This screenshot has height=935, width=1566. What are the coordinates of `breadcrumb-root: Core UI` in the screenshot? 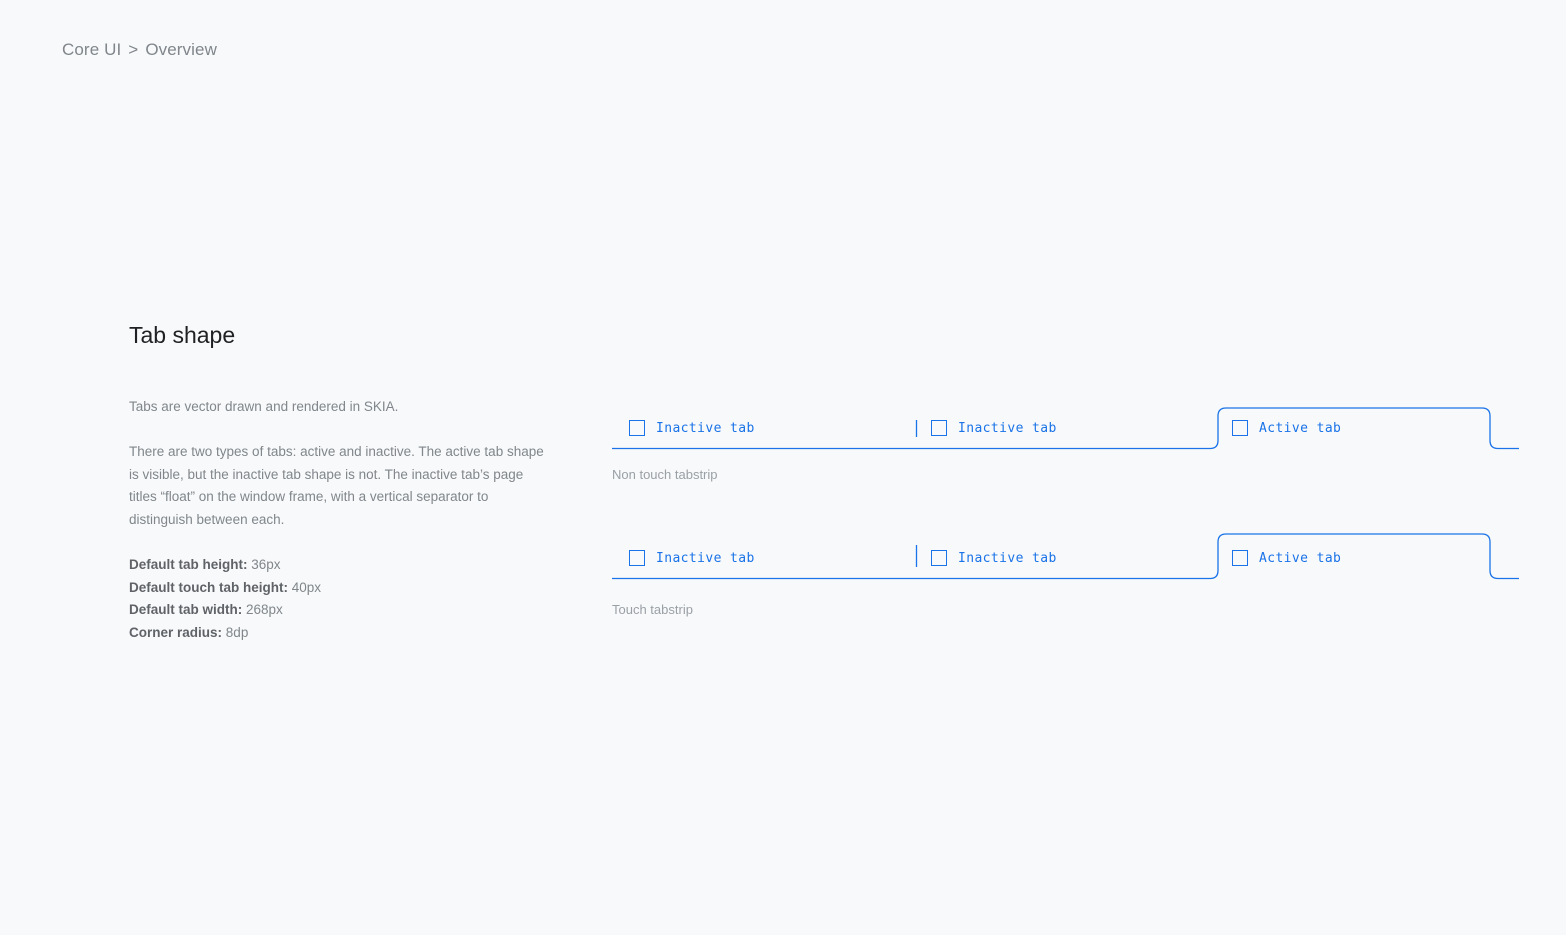 It's located at (91, 49).